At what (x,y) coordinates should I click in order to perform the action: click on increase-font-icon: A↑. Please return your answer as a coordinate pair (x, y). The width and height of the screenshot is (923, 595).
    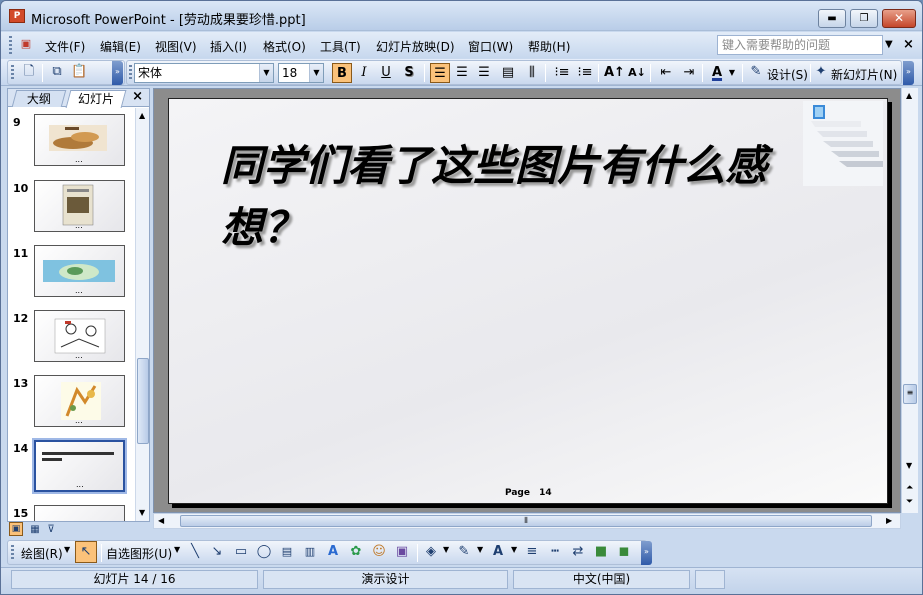
    Looking at the image, I should click on (614, 73).